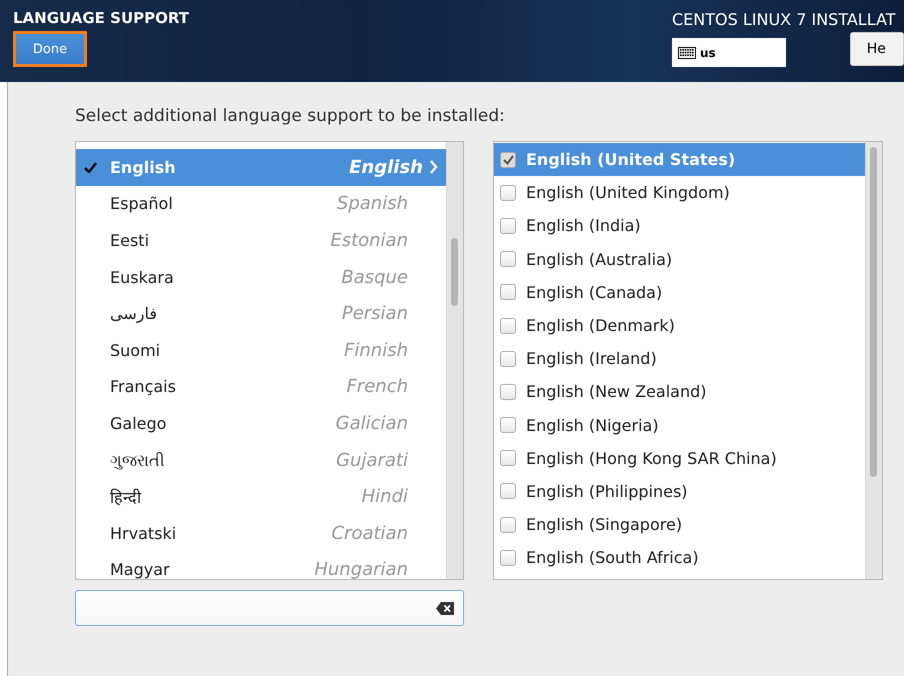 The width and height of the screenshot is (904, 676). Describe the element at coordinates (361, 569) in the screenshot. I see `english-language-name: Hungarian` at that location.